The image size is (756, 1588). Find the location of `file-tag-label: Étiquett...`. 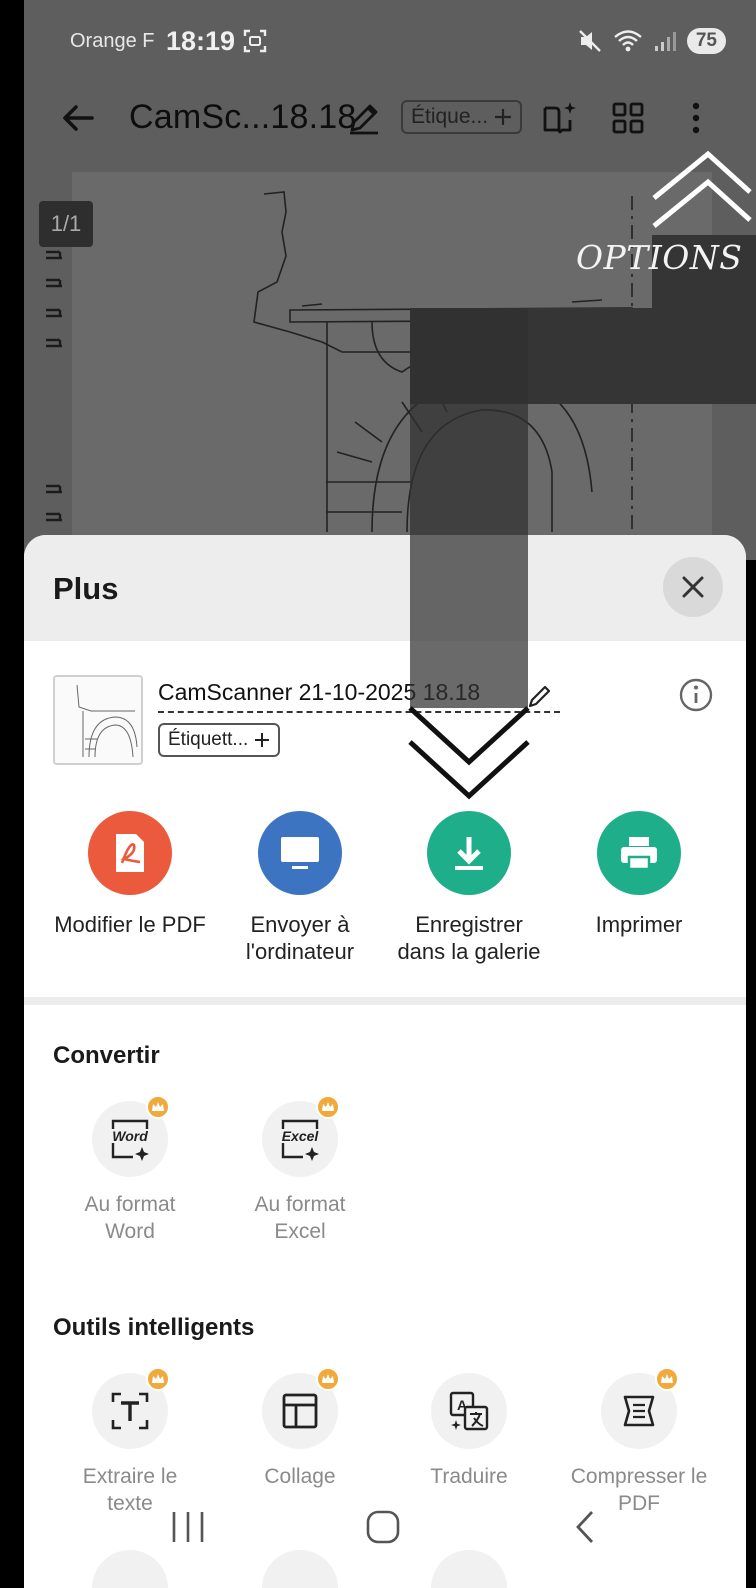

file-tag-label: Étiquett... is located at coordinates (208, 739).